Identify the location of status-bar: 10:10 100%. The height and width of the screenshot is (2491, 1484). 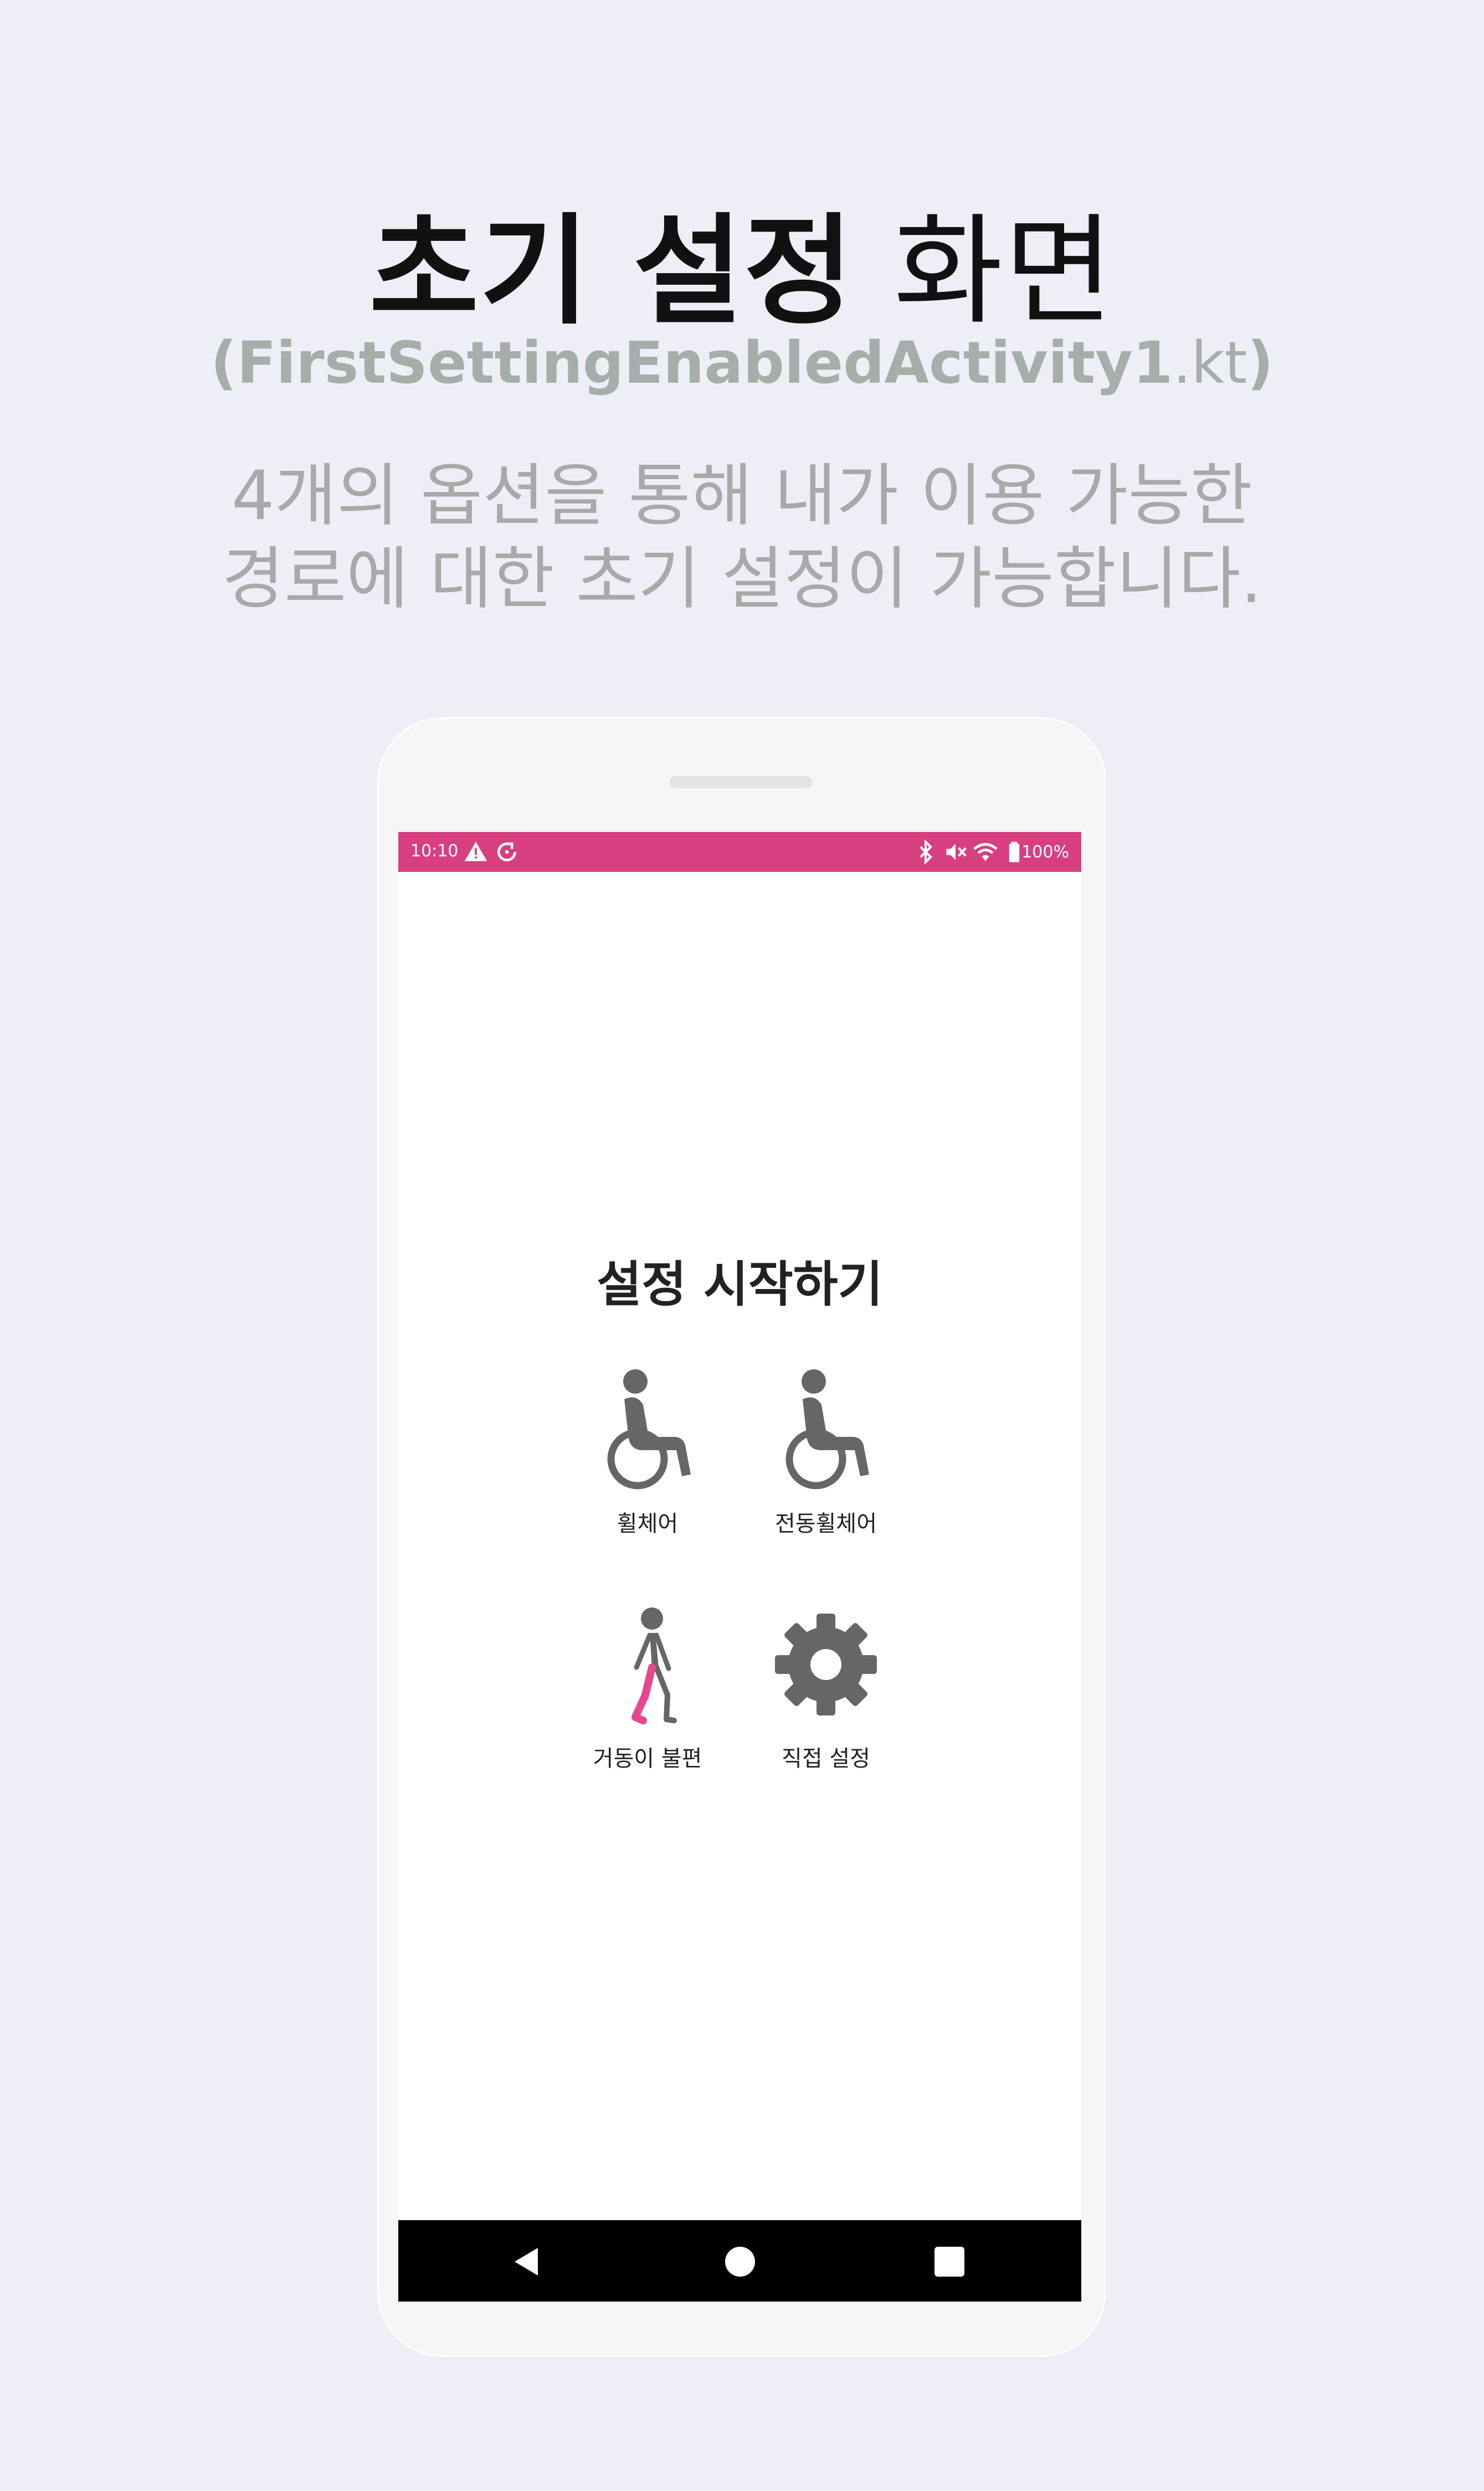
(739, 852).